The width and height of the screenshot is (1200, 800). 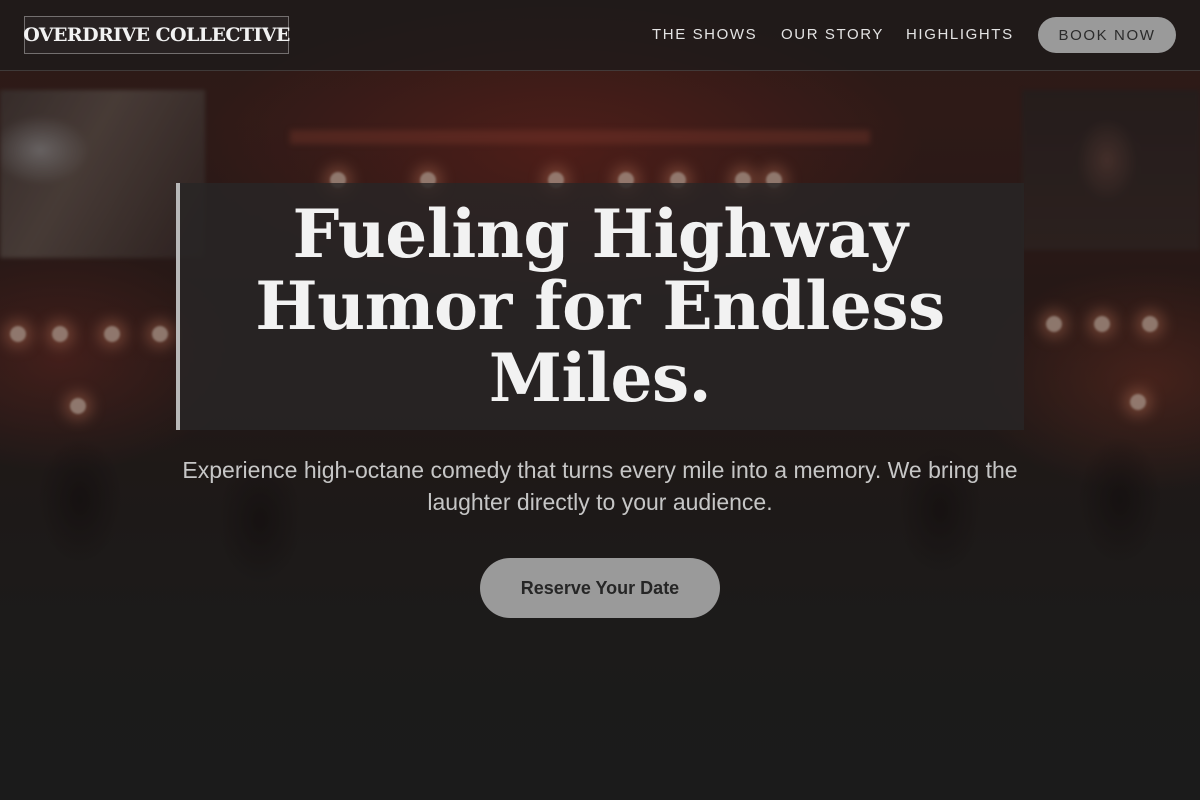 What do you see at coordinates (704, 34) in the screenshot?
I see `nav-link-the-shows: THE SHOWS` at bounding box center [704, 34].